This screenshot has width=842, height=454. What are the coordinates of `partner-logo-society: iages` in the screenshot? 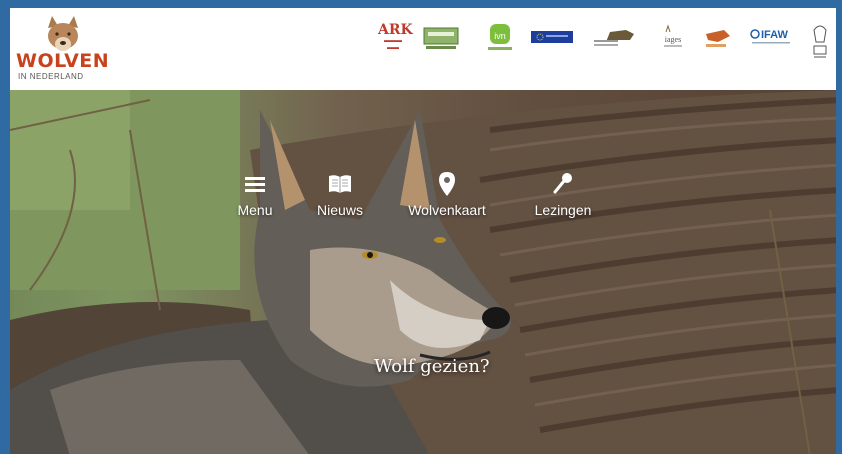 It's located at (673, 45).